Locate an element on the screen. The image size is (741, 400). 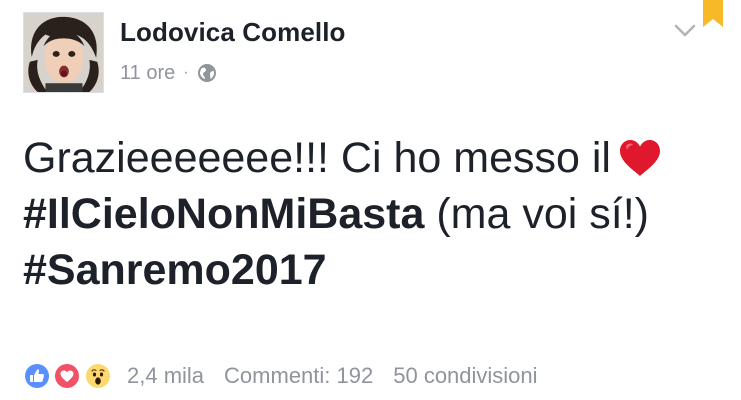
avatar-image is located at coordinates (63, 52).